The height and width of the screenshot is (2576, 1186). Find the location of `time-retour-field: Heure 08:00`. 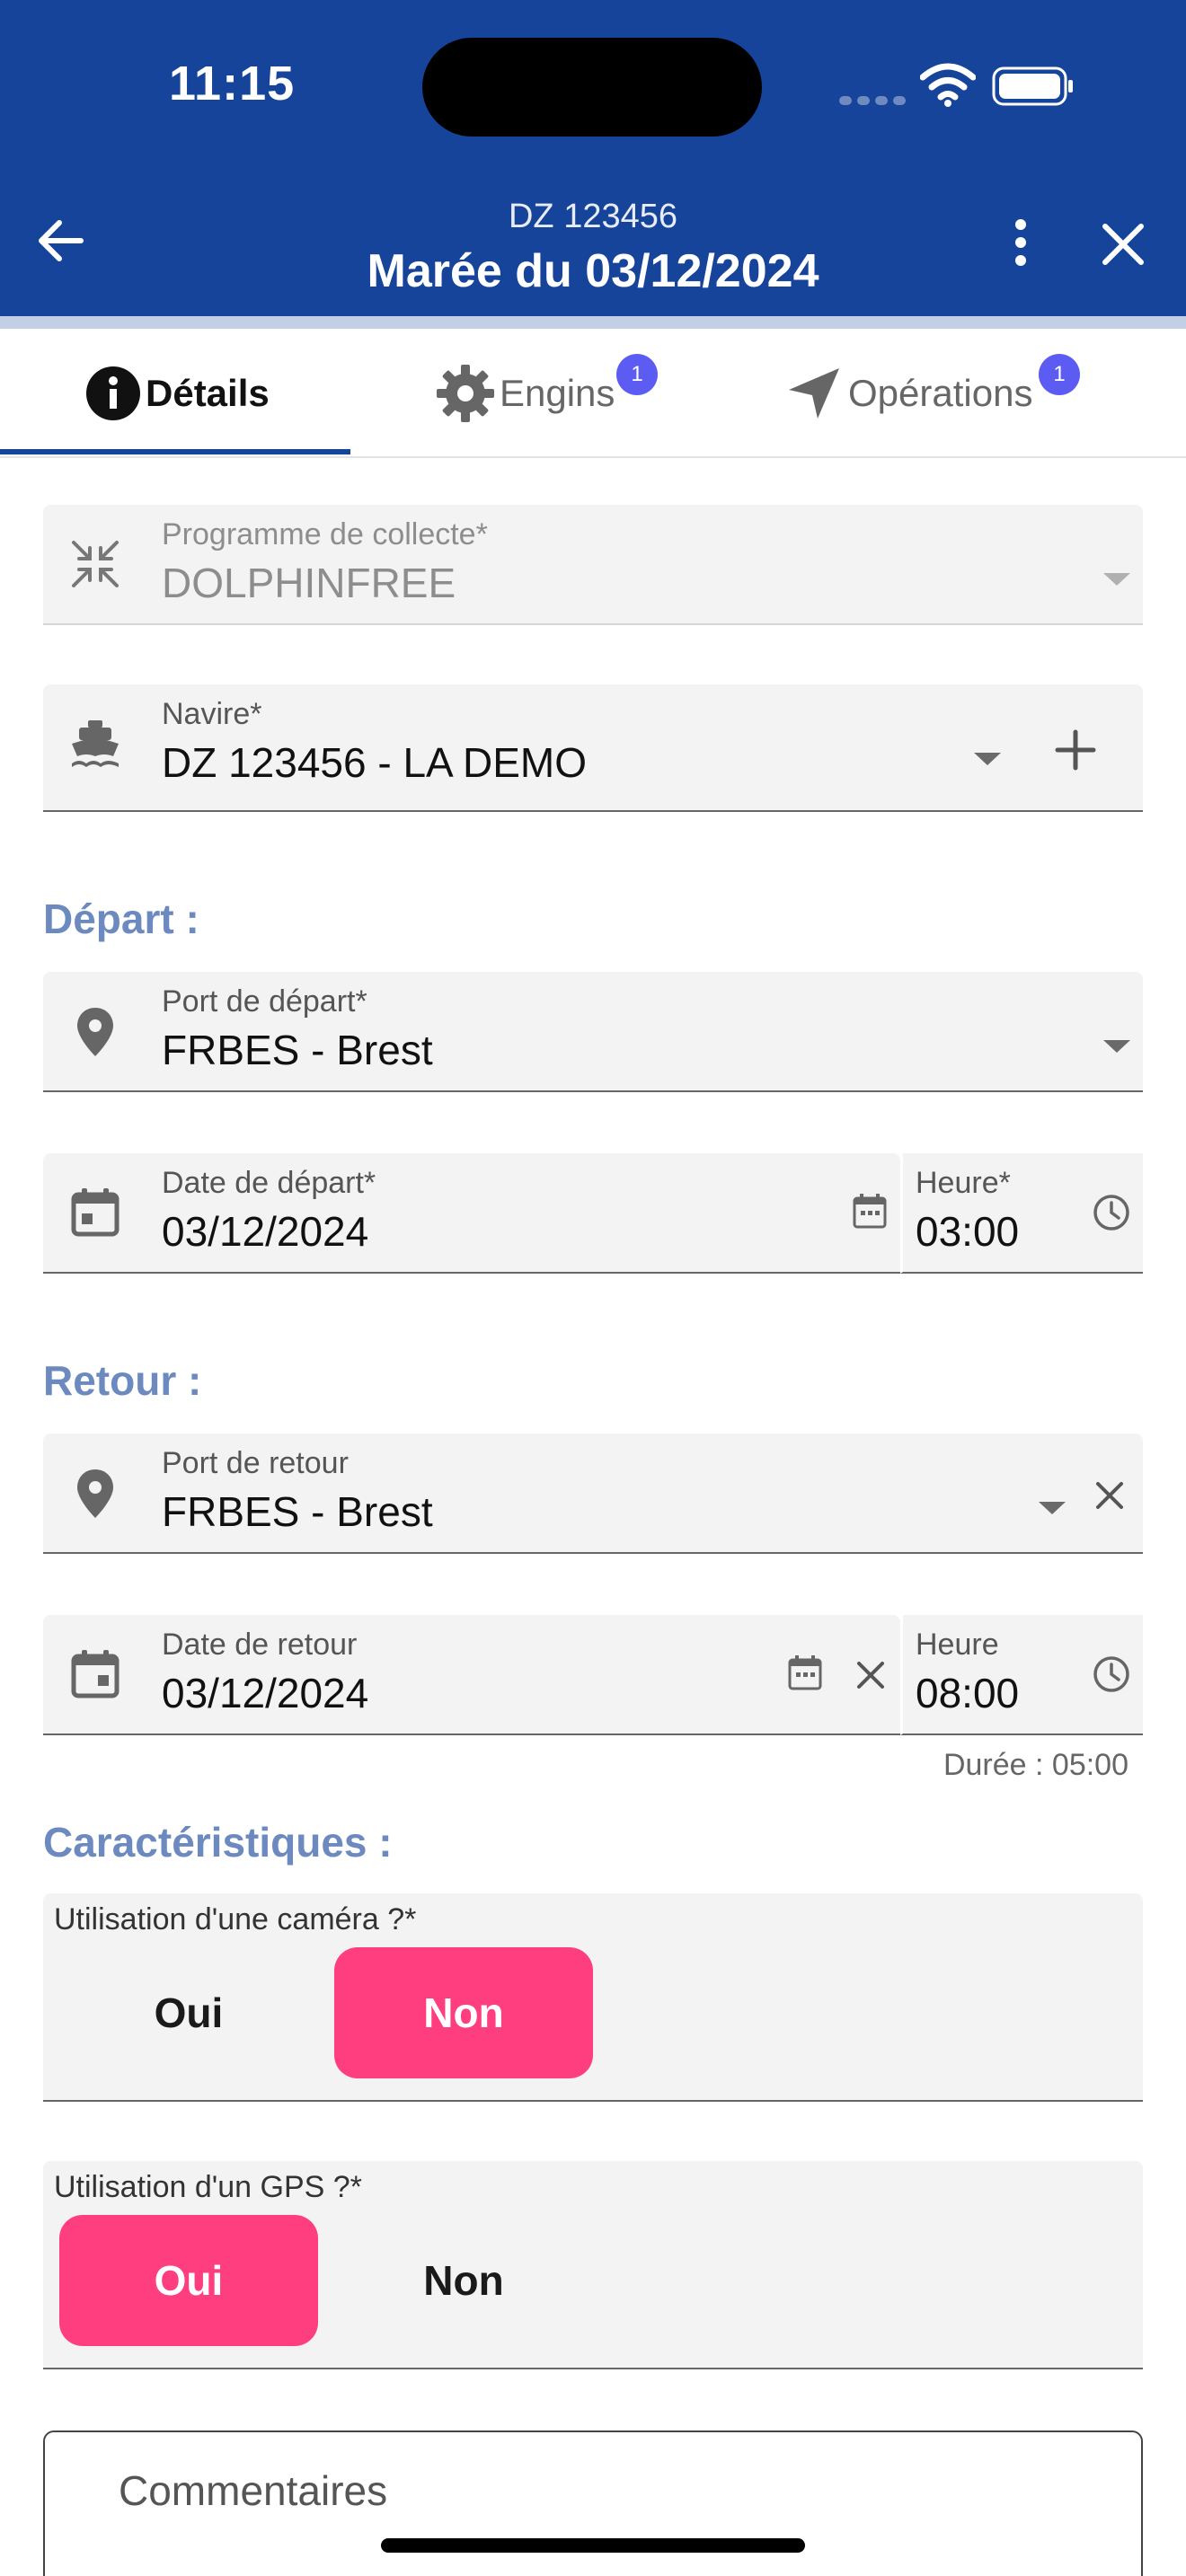

time-retour-field: Heure 08:00 is located at coordinates (1021, 1675).